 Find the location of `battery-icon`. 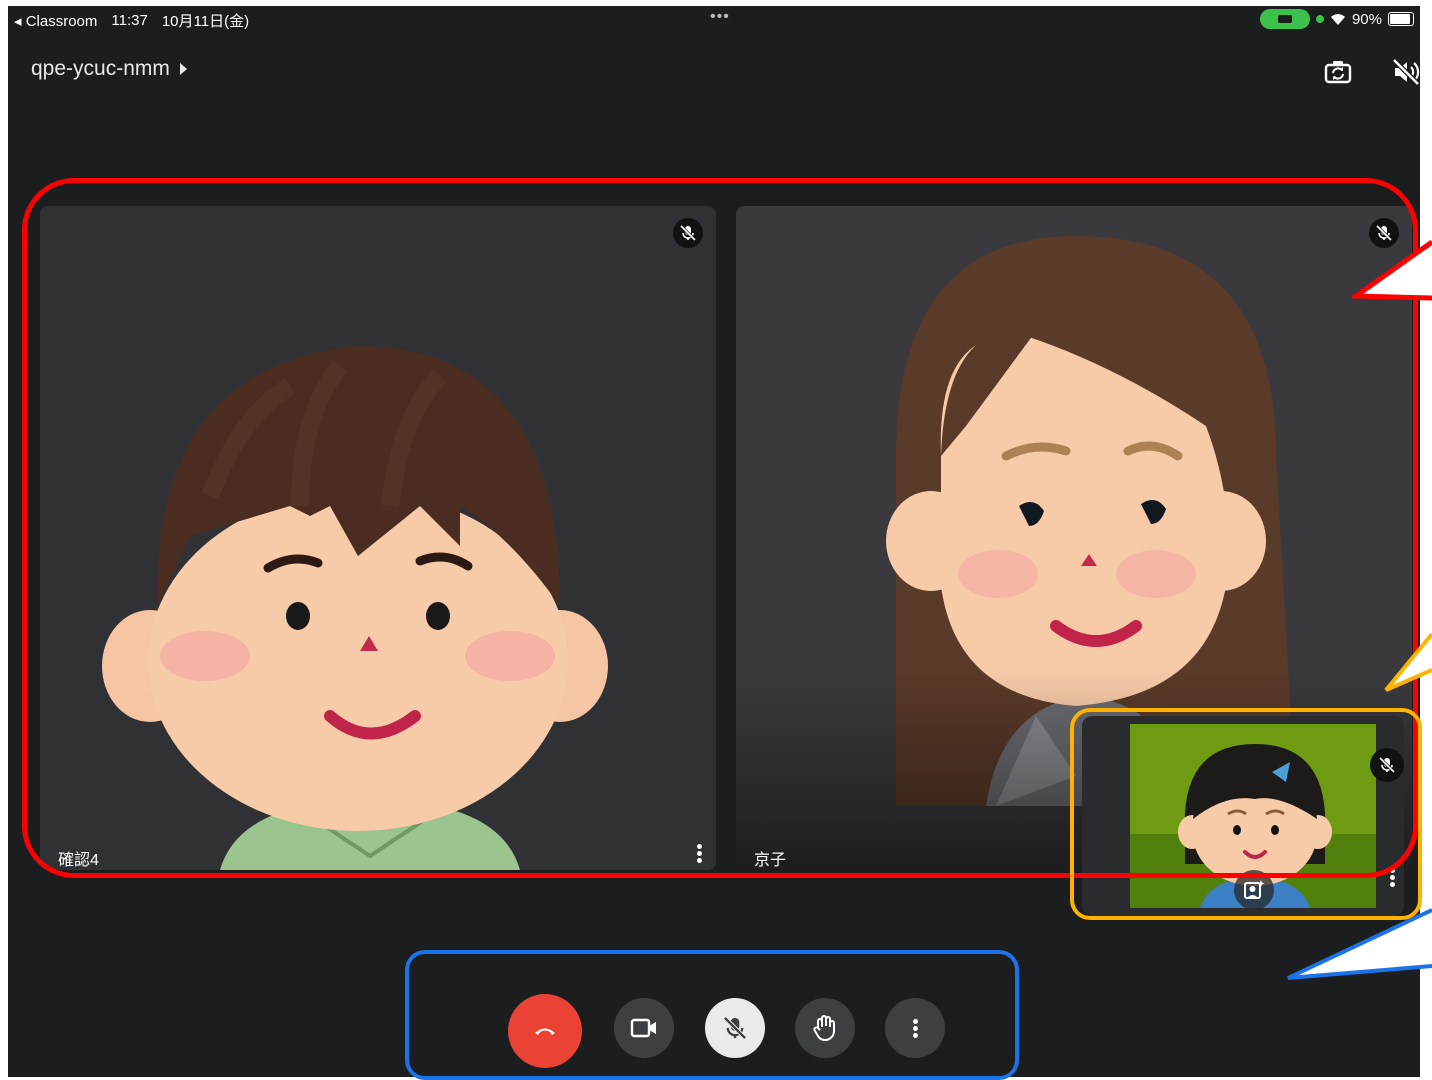

battery-icon is located at coordinates (1401, 19).